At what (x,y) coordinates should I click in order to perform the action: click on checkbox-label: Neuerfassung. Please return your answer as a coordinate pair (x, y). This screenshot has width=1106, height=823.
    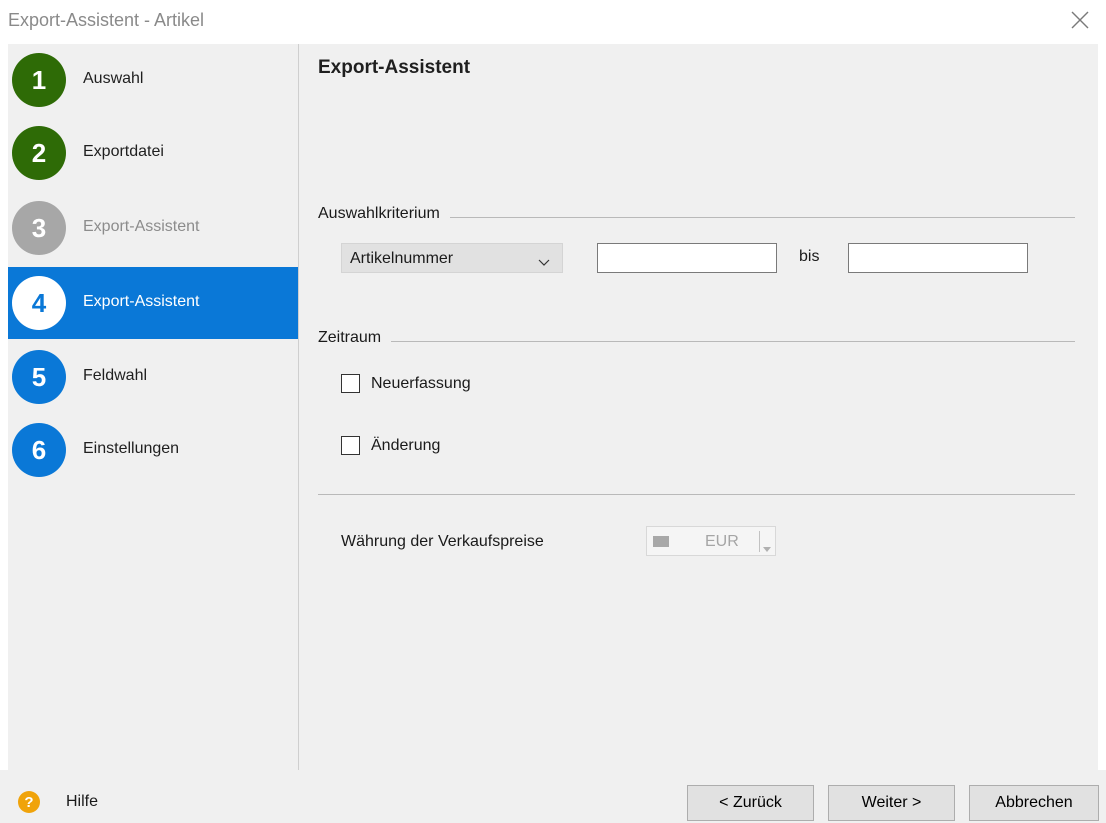
    Looking at the image, I should click on (421, 383).